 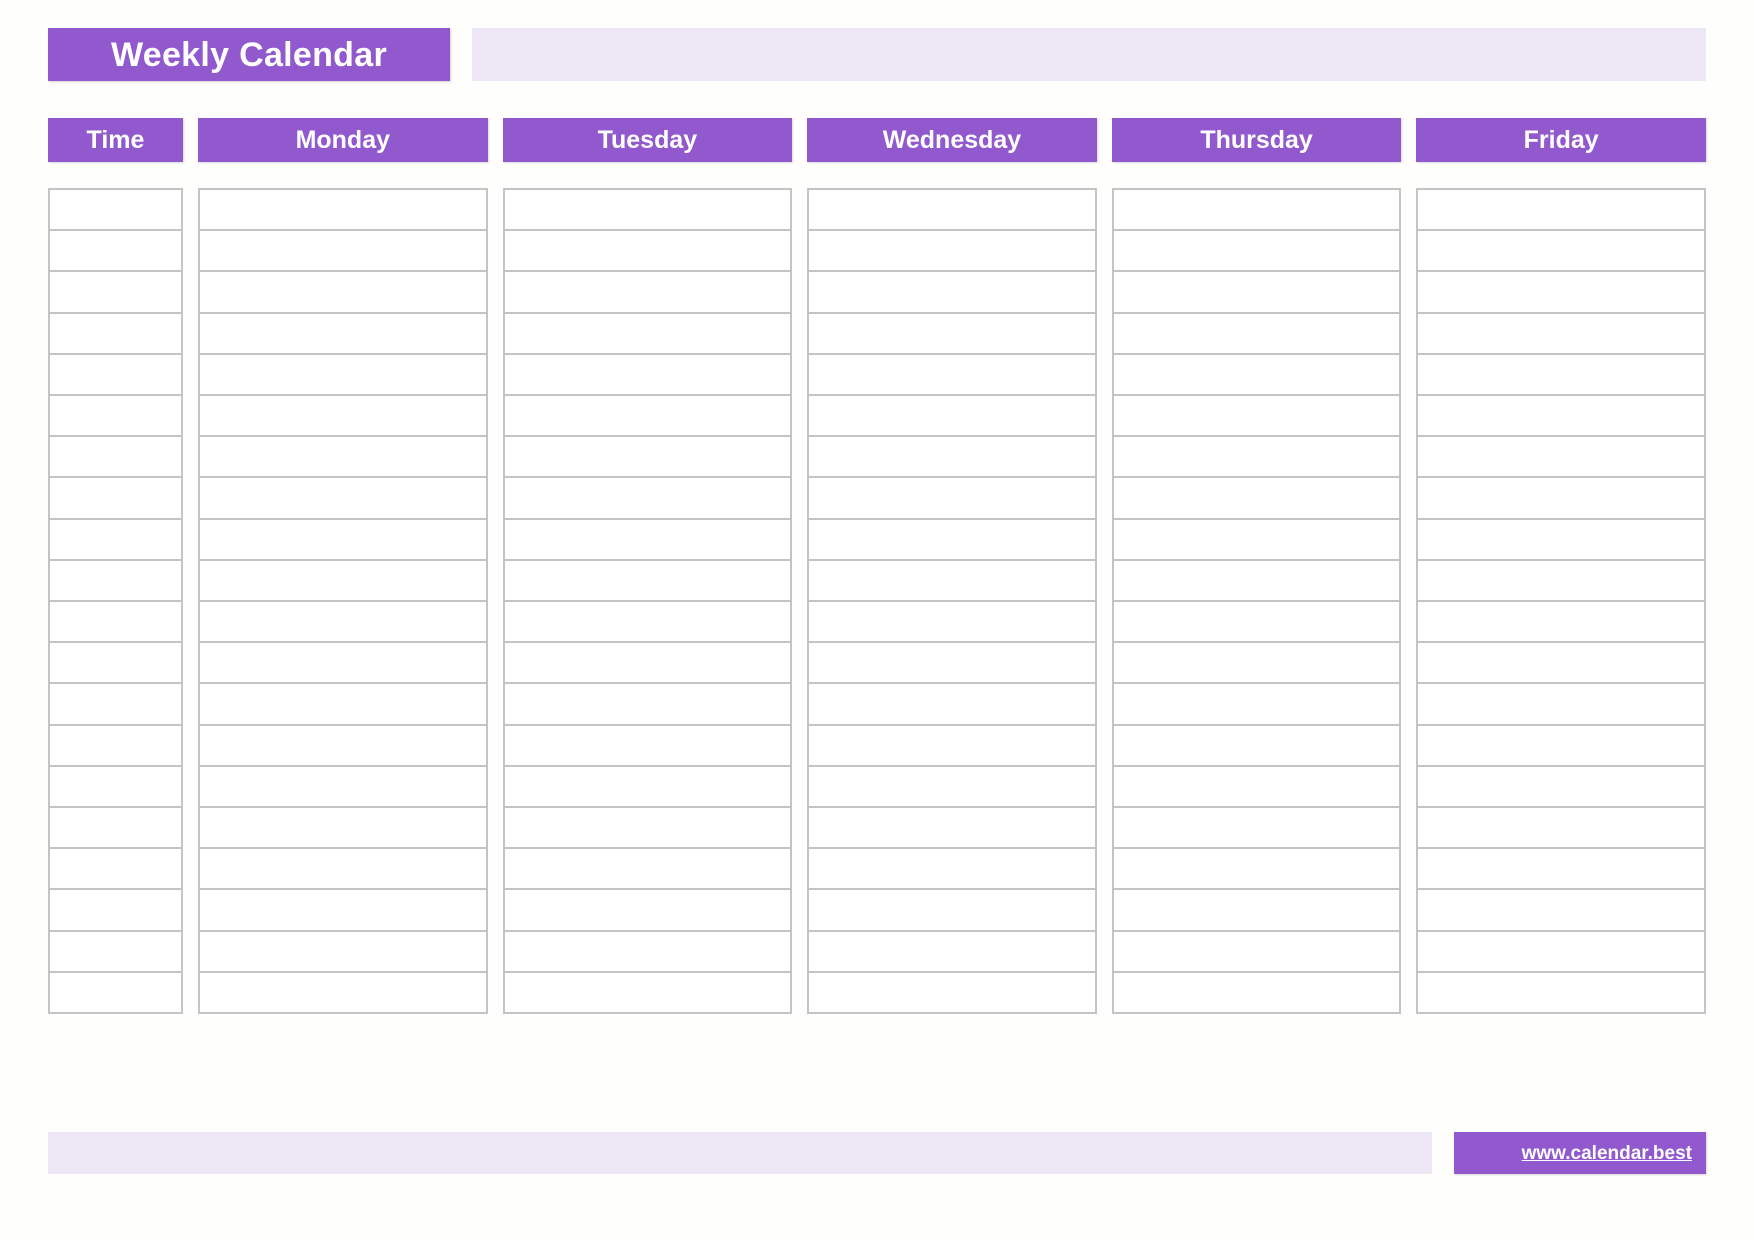 I want to click on column-header-wednesday: Wednesday, so click(x=952, y=140).